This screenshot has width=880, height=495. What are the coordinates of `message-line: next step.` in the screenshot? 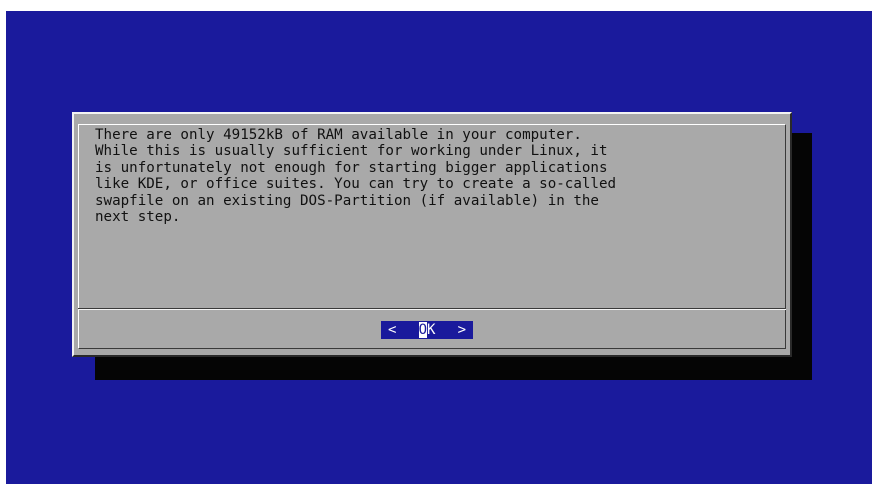 It's located at (138, 217).